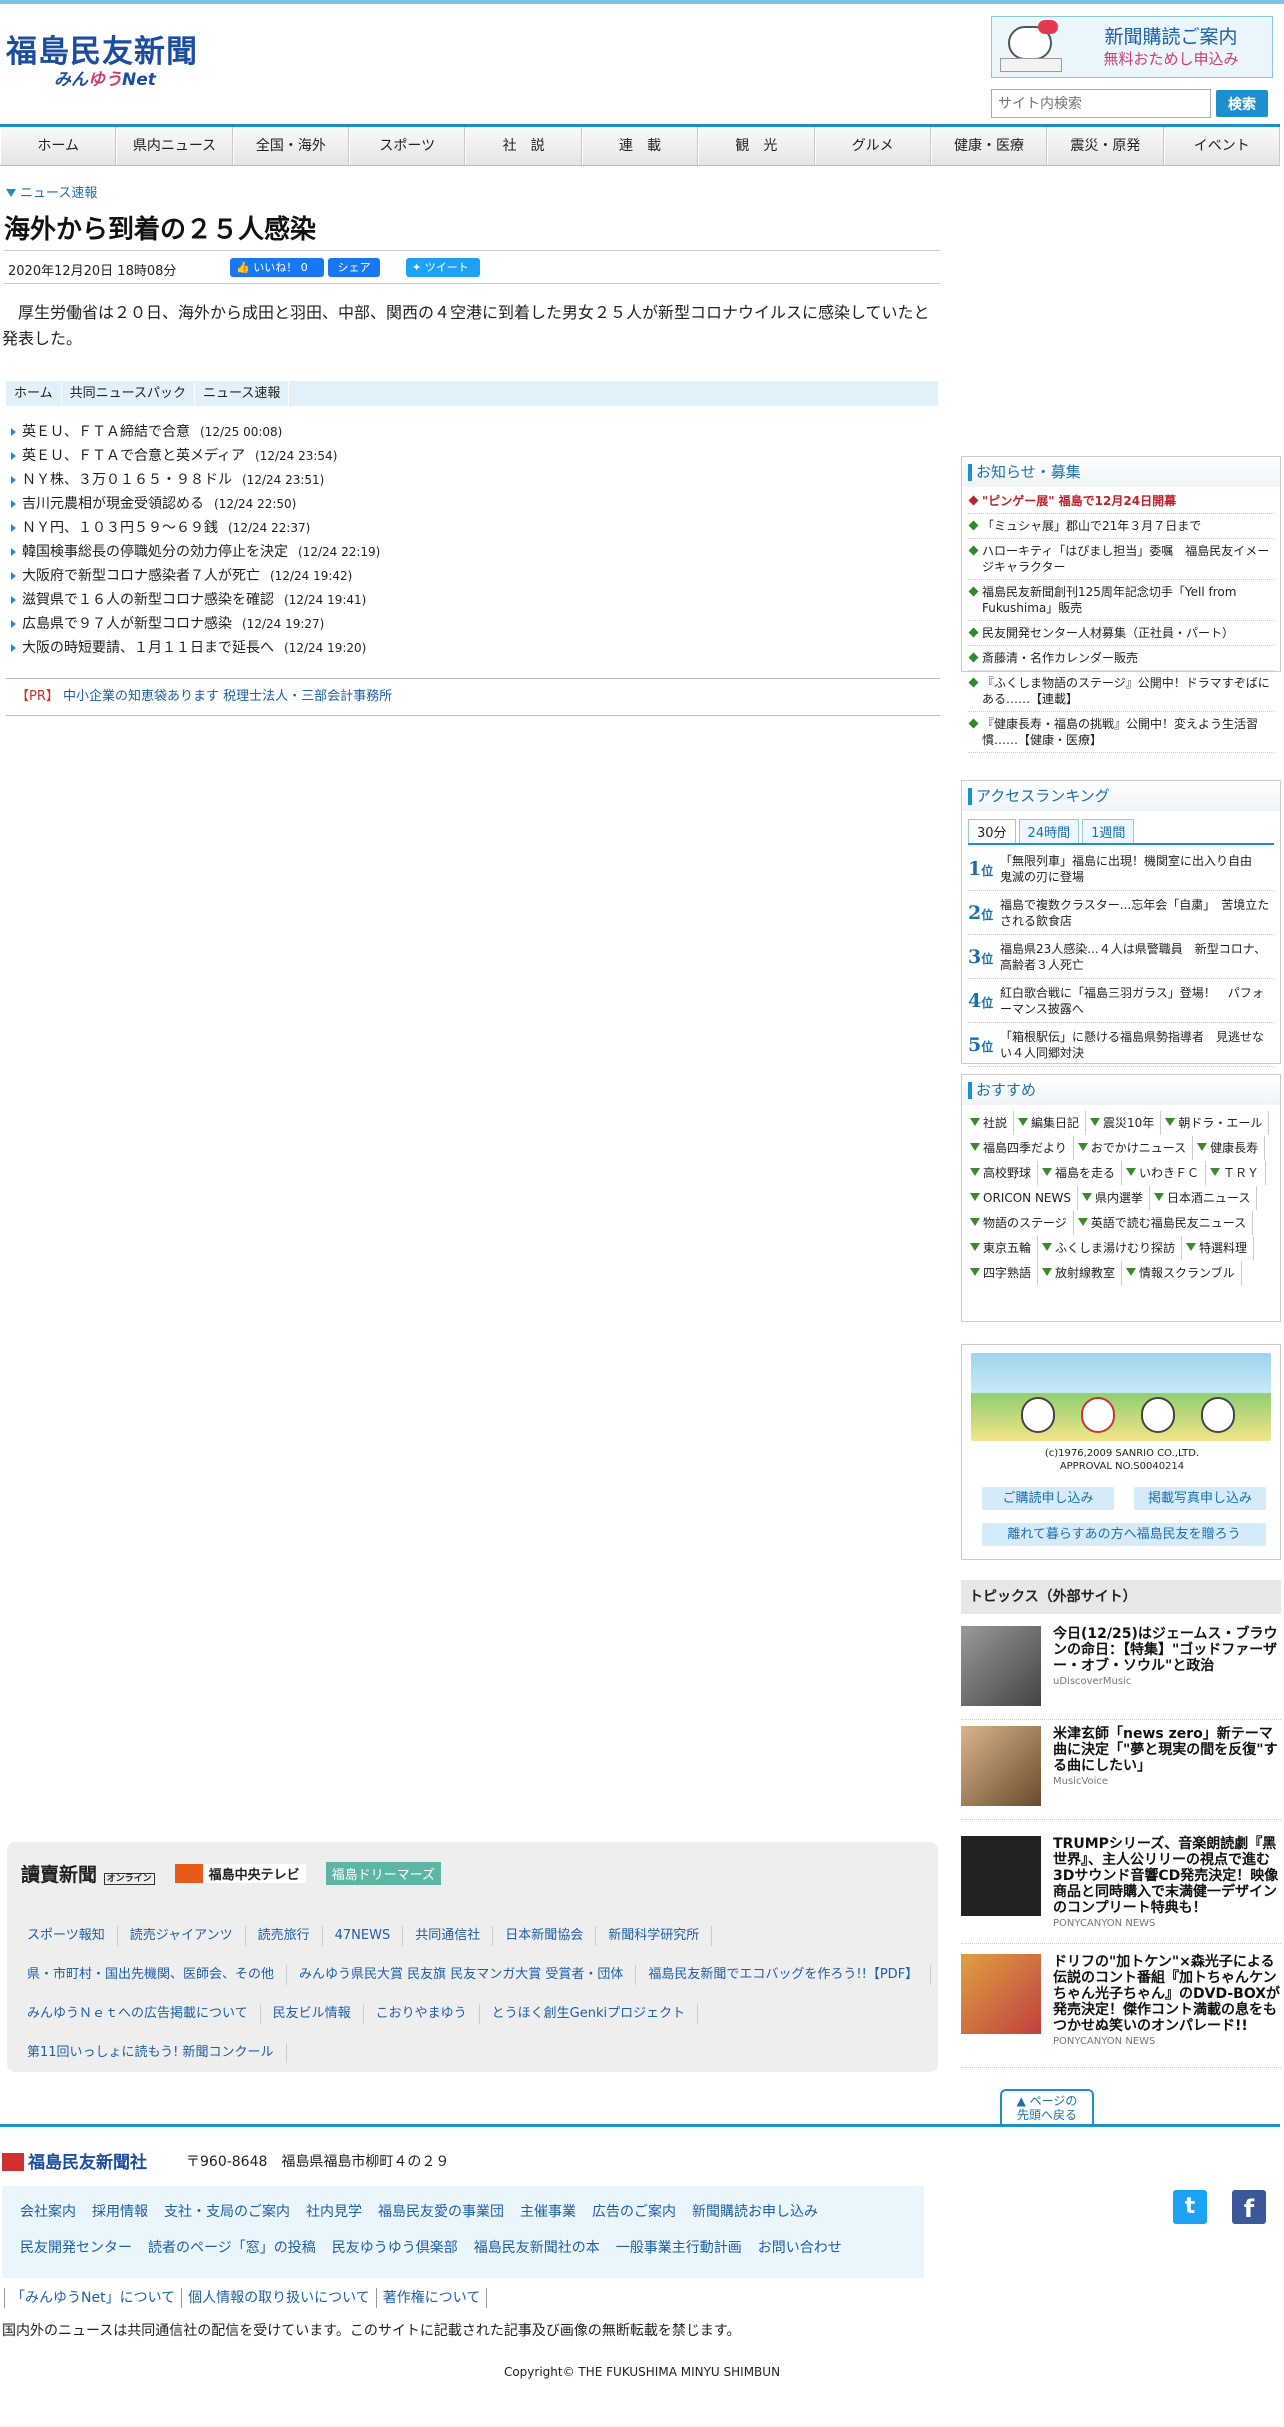  I want to click on reco-tag: 東京五輪, so click(1002, 1248).